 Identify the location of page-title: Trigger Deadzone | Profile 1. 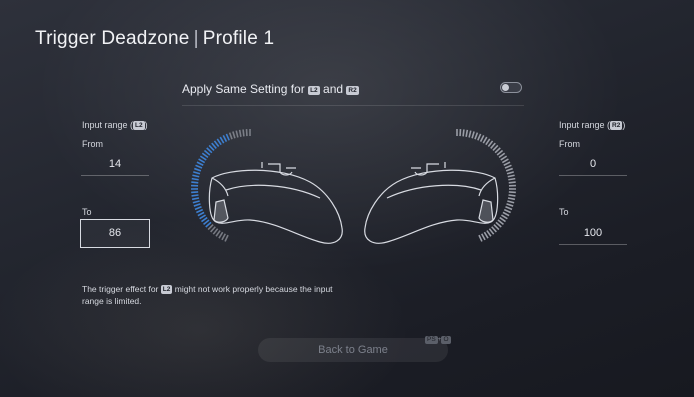
(154, 39).